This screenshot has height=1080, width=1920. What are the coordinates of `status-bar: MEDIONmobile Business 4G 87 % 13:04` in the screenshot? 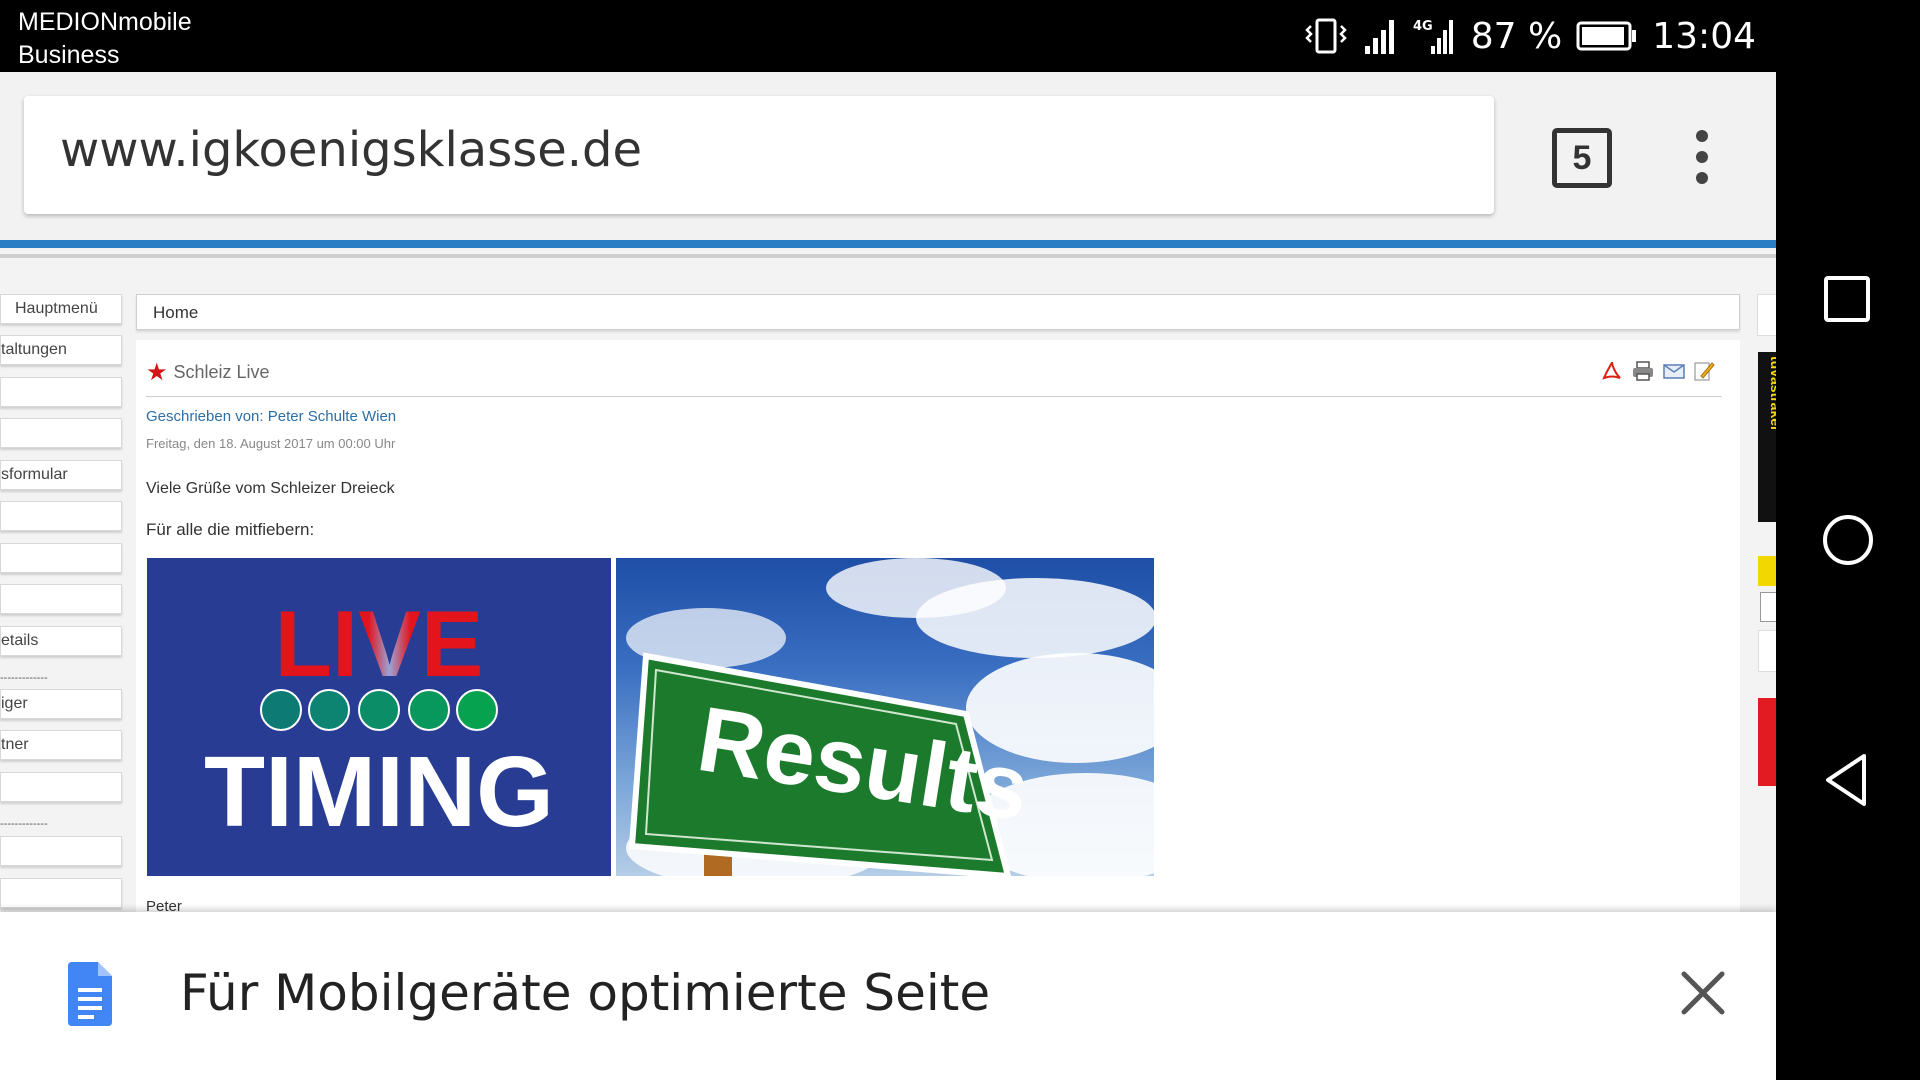 It's located at (888, 36).